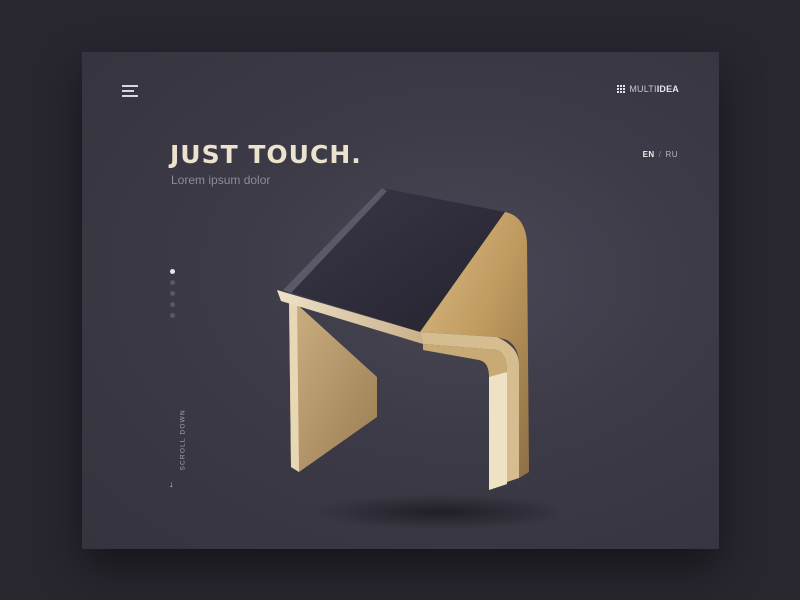 The width and height of the screenshot is (800, 600). What do you see at coordinates (171, 484) in the screenshot?
I see `arrow-down-icon: ↓` at bounding box center [171, 484].